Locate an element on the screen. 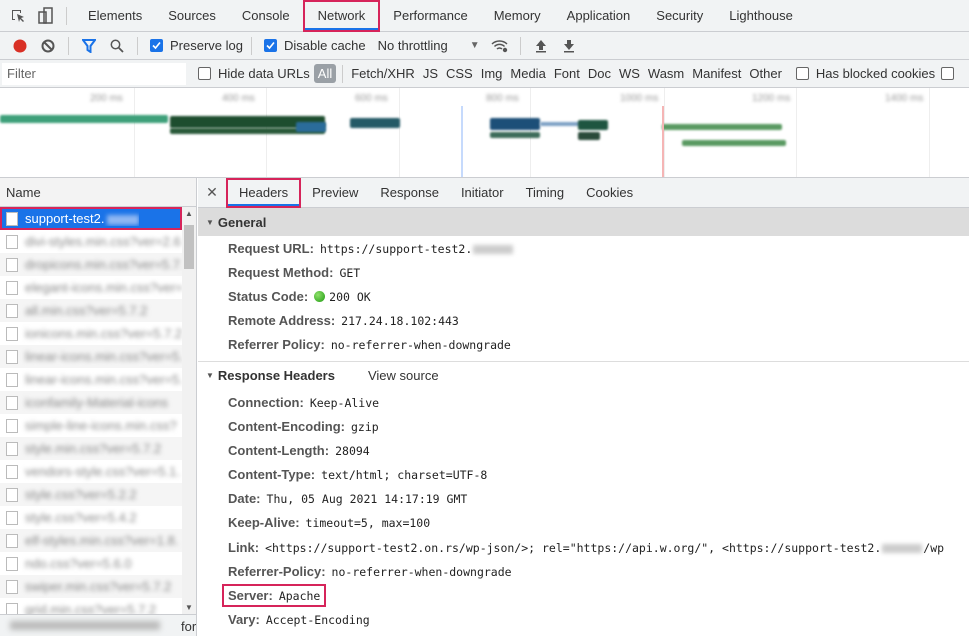 This screenshot has width=969, height=636. filter-type-font: Font is located at coordinates (567, 73).